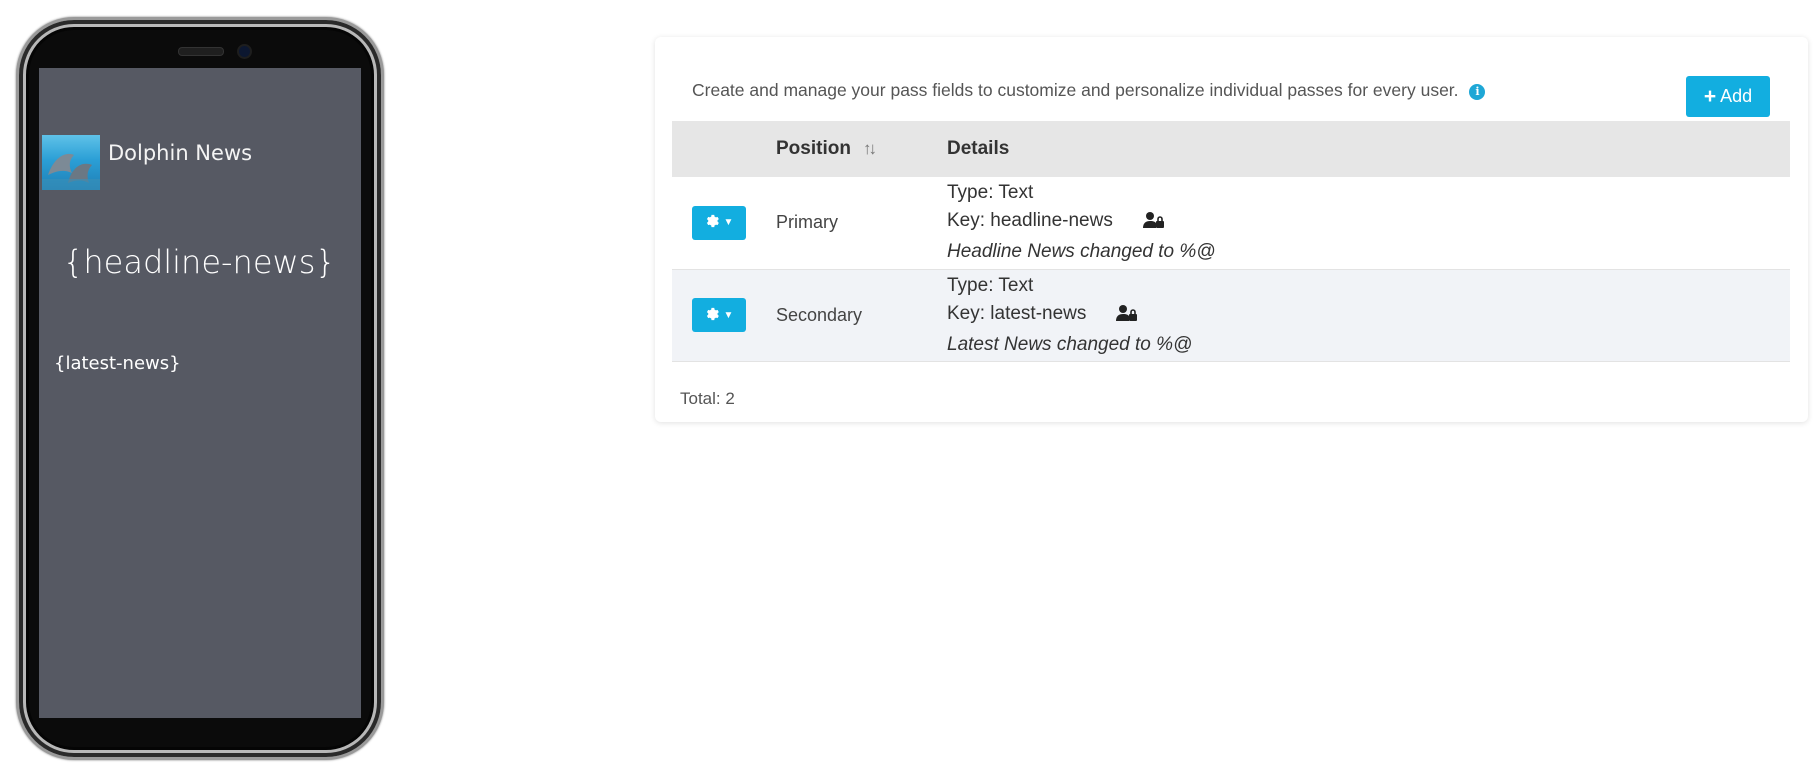 This screenshot has width=1820, height=778. I want to click on pass-logo-image, so click(71, 162).